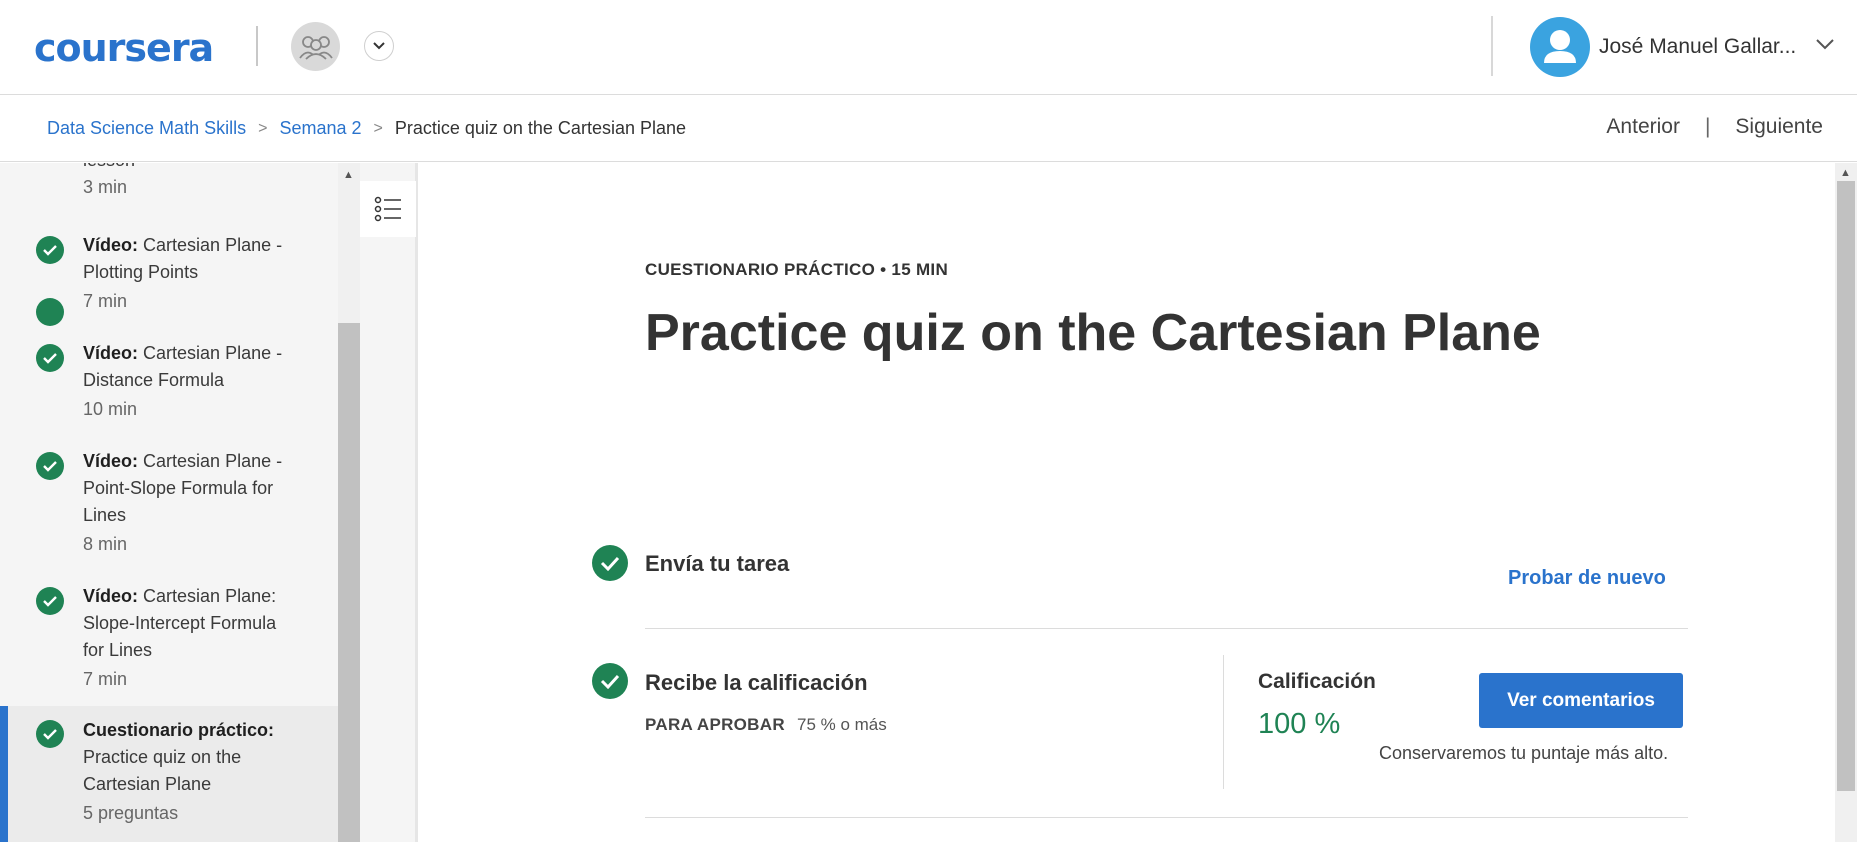 Image resolution: width=1857 pixels, height=842 pixels. What do you see at coordinates (1581, 700) in the screenshot?
I see `view-feedback-button: Ver comentarios` at bounding box center [1581, 700].